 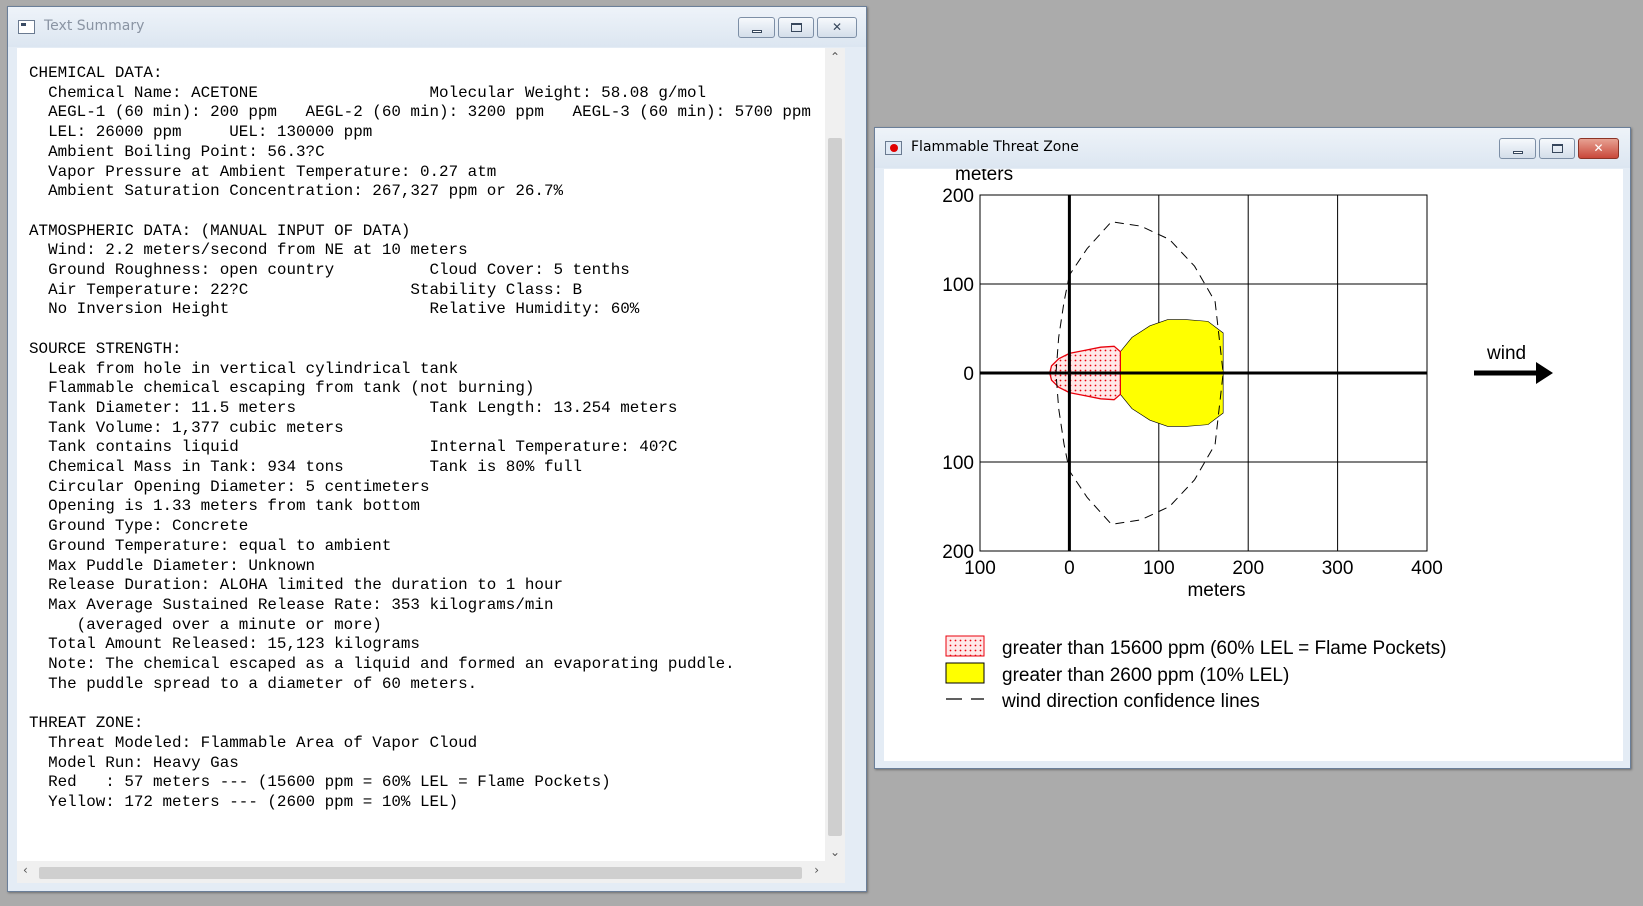 What do you see at coordinates (210, 545) in the screenshot?
I see `summary-line: Ground Temperature: equal to ambient` at bounding box center [210, 545].